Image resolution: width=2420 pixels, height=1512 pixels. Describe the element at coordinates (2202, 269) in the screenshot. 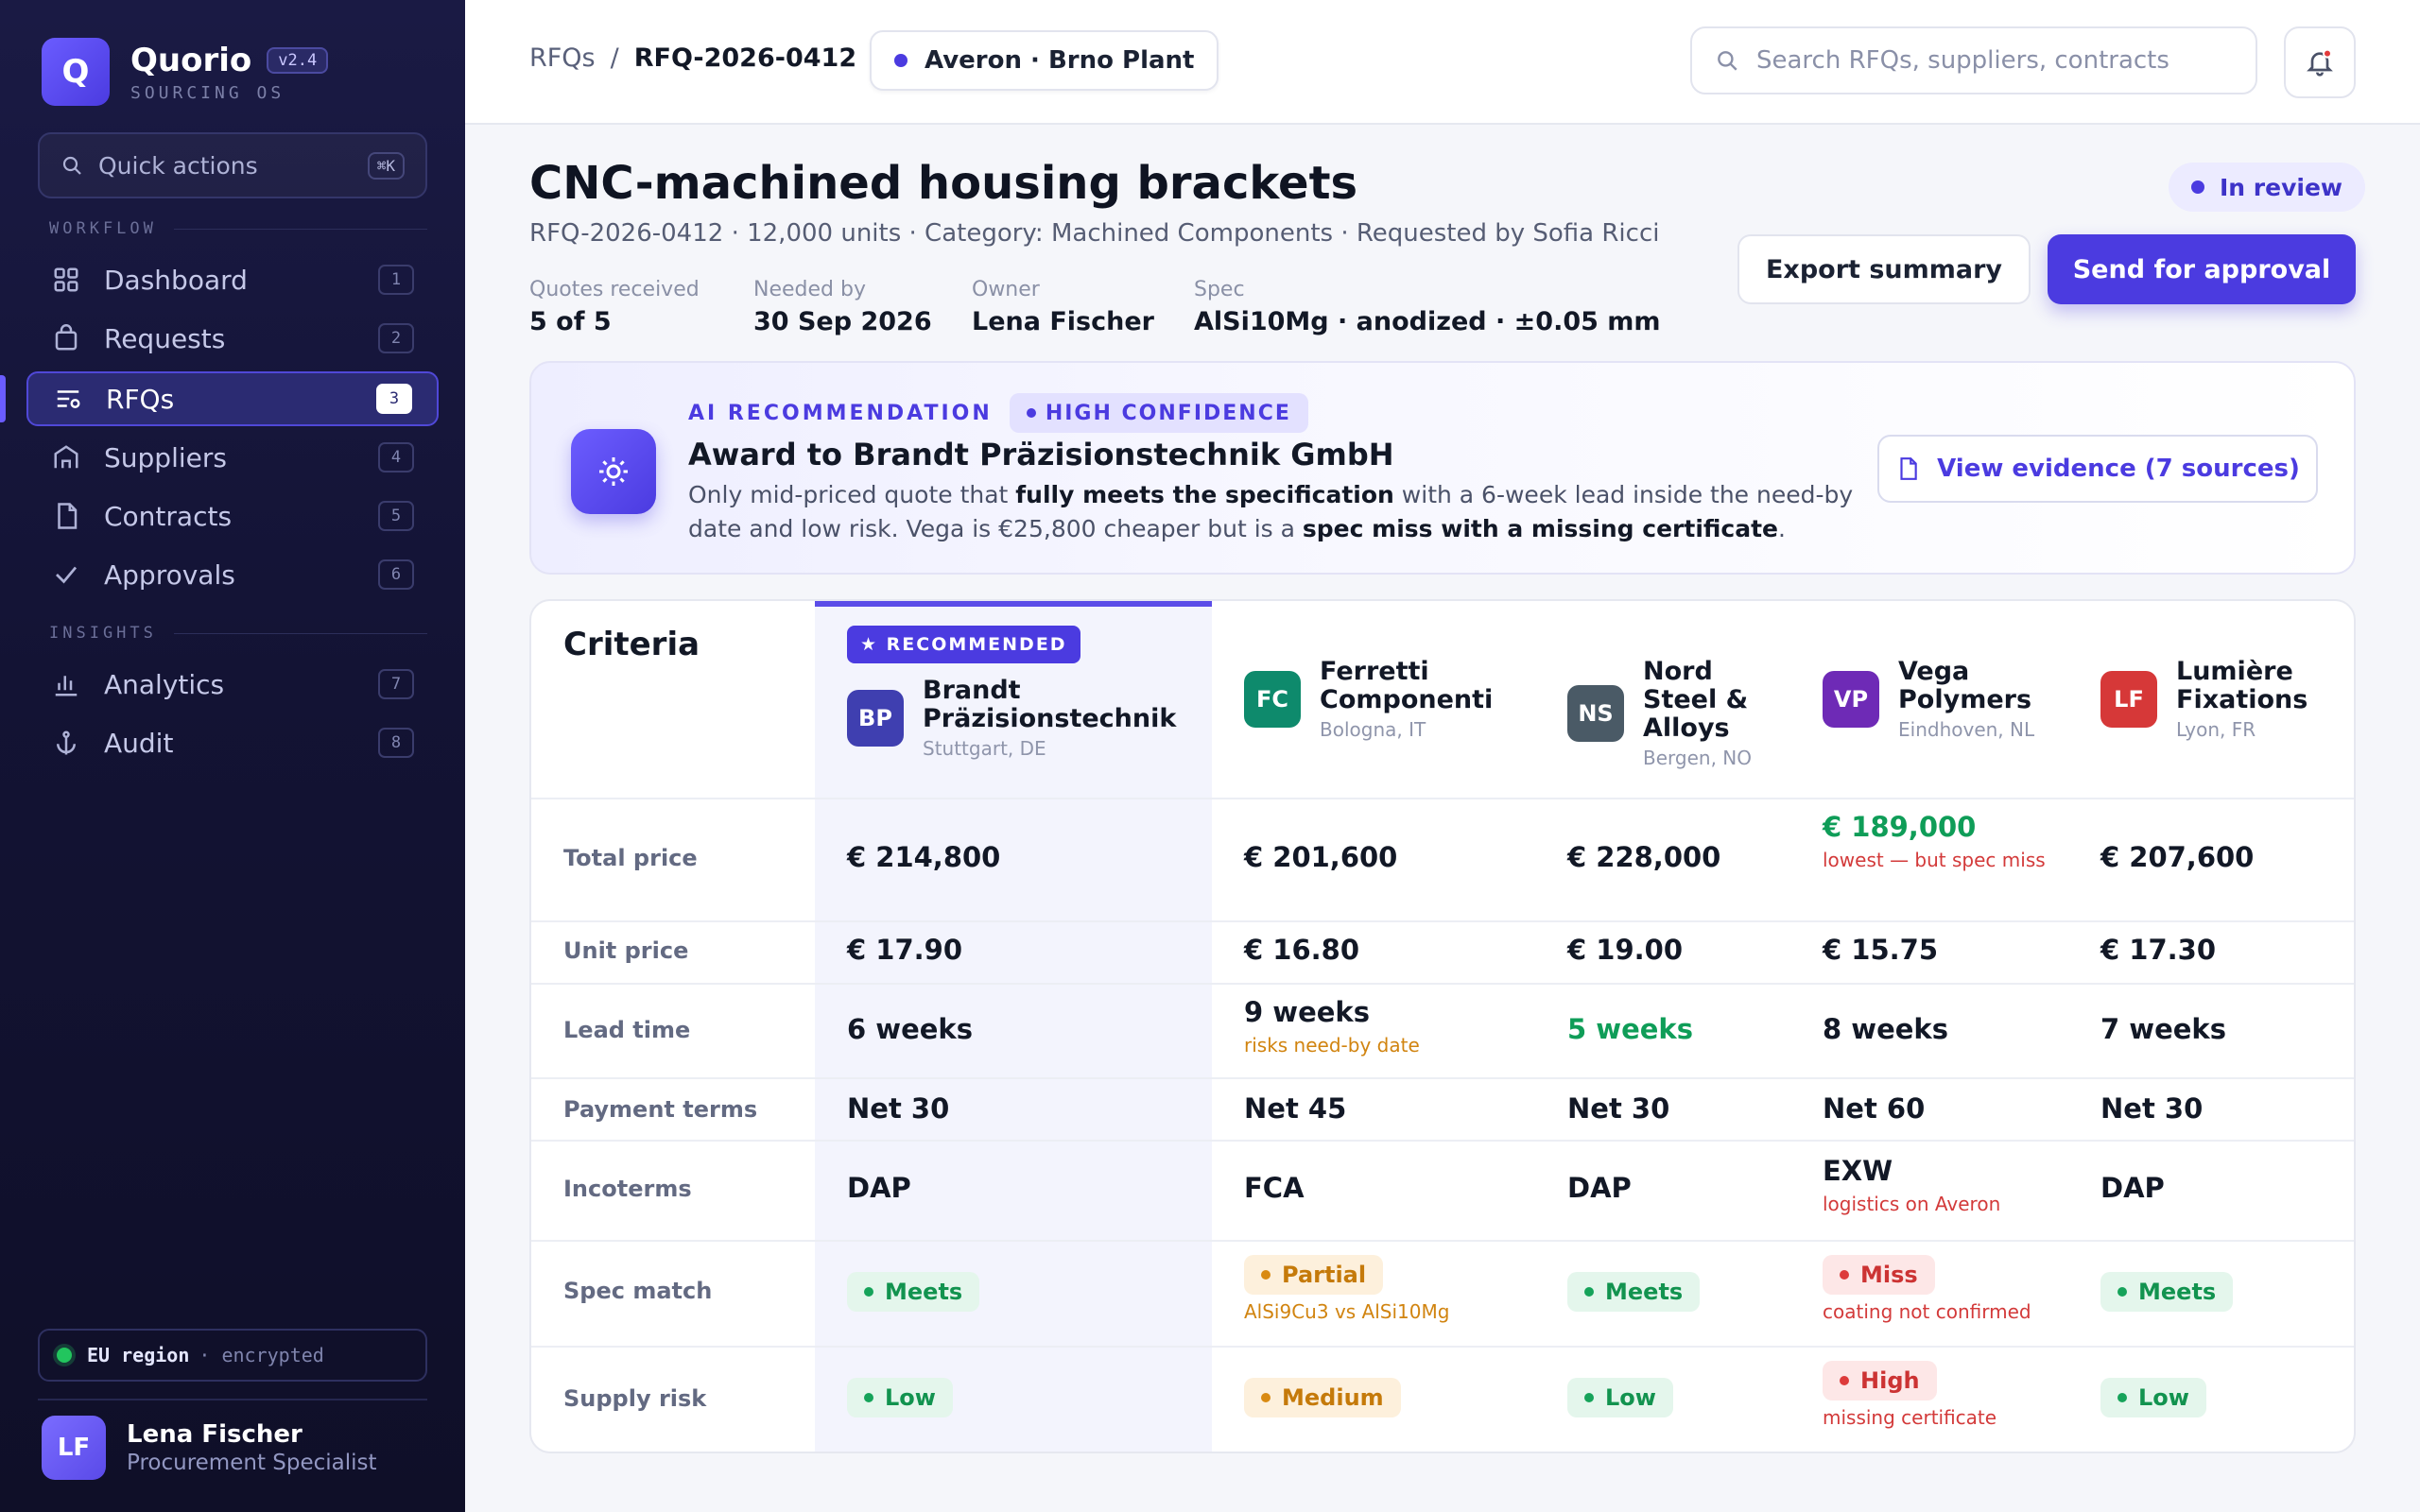

I see `send-for-approval-button: Send for approval` at that location.